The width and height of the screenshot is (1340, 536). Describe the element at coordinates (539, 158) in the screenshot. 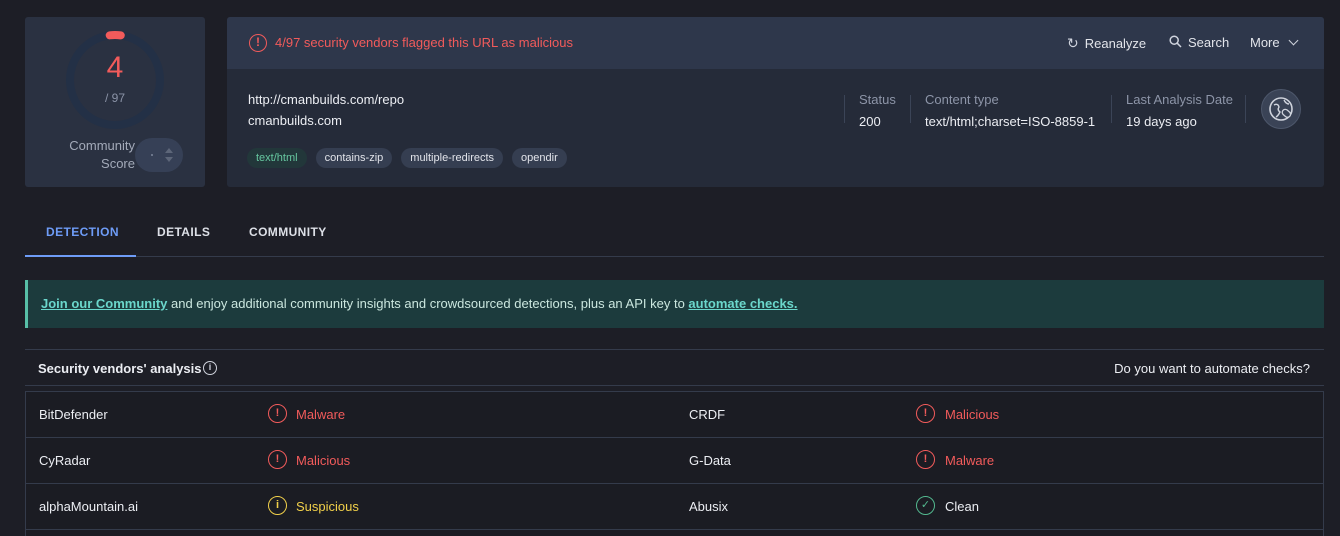

I see `tag-item: opendir` at that location.